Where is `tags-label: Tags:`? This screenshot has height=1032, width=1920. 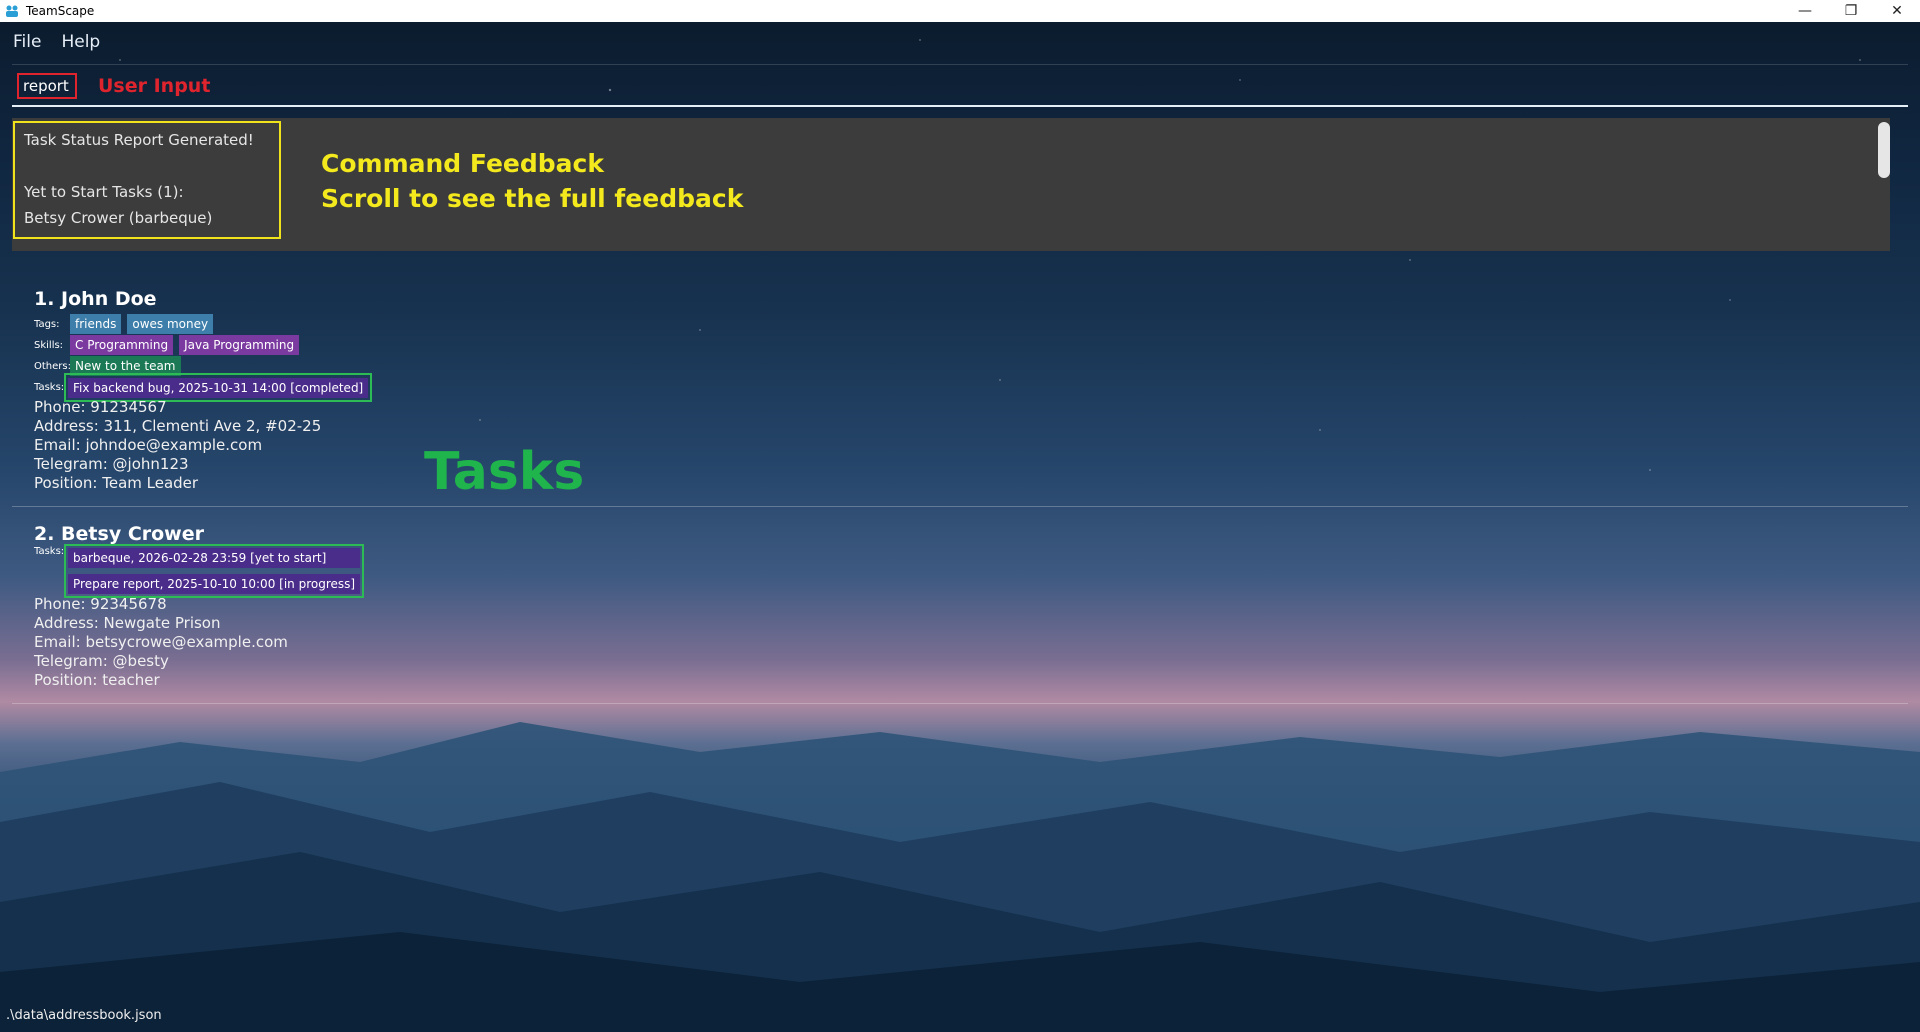 tags-label: Tags: is located at coordinates (47, 324).